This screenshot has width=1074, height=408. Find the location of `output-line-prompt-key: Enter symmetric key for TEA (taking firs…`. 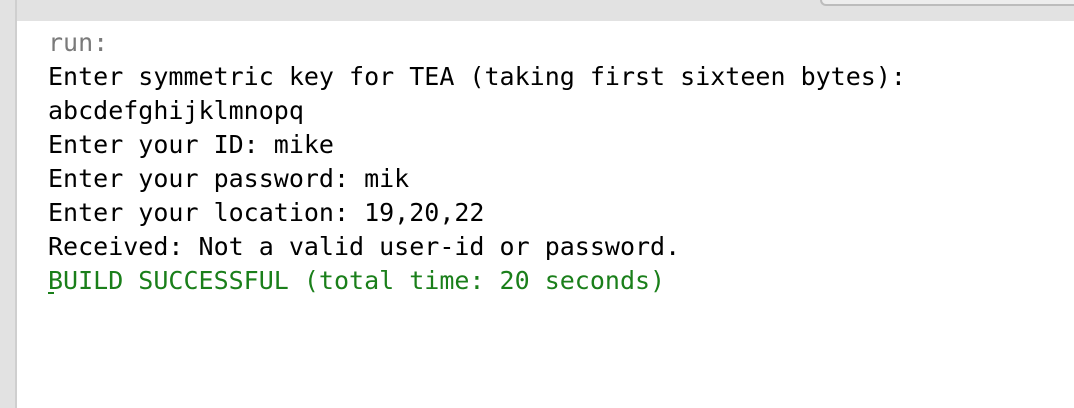

output-line-prompt-key: Enter symmetric key for TEA (taking firs… is located at coordinates (477, 76).